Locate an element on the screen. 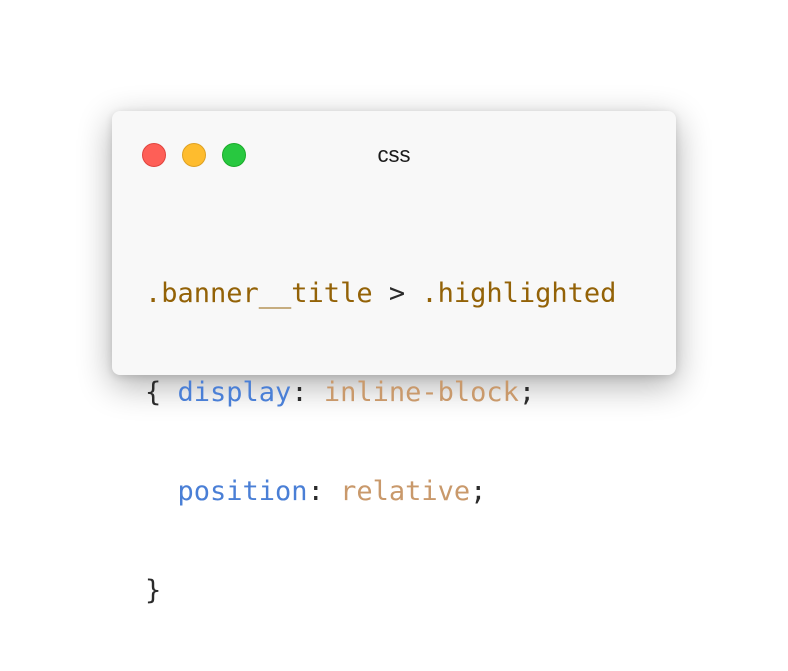  code-combinator: > is located at coordinates (397, 293).